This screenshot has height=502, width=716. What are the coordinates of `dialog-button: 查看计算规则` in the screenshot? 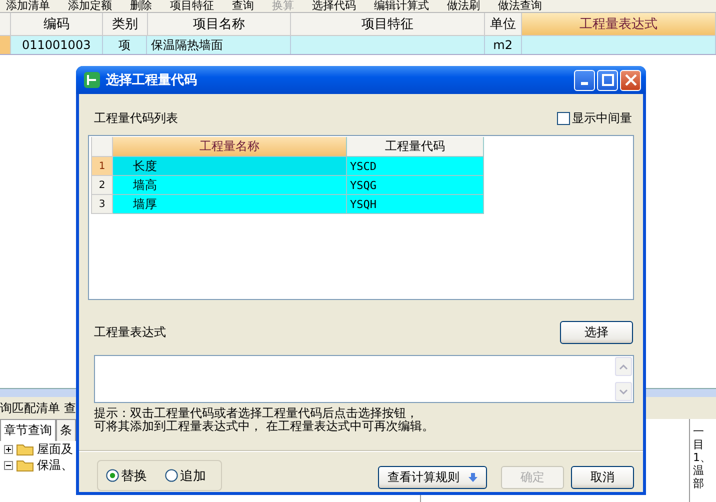 It's located at (432, 477).